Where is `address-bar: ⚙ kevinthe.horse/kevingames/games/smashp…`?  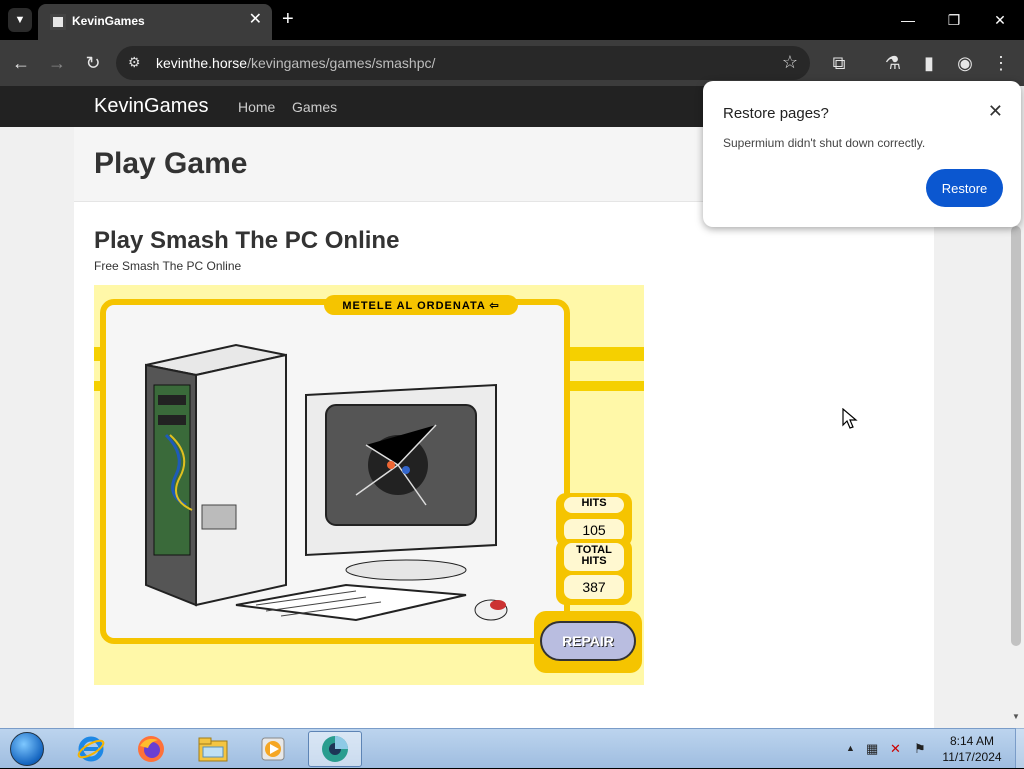
address-bar: ⚙ kevinthe.horse/kevingames/games/smashp… is located at coordinates (463, 63).